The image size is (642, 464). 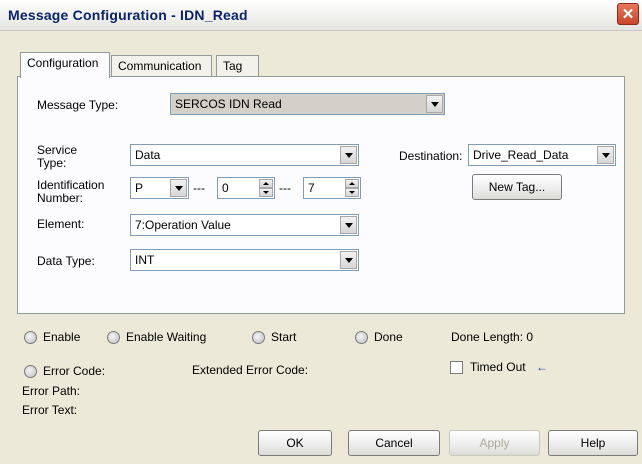 What do you see at coordinates (228, 104) in the screenshot?
I see `message-type-value: SERCOS IDN Read` at bounding box center [228, 104].